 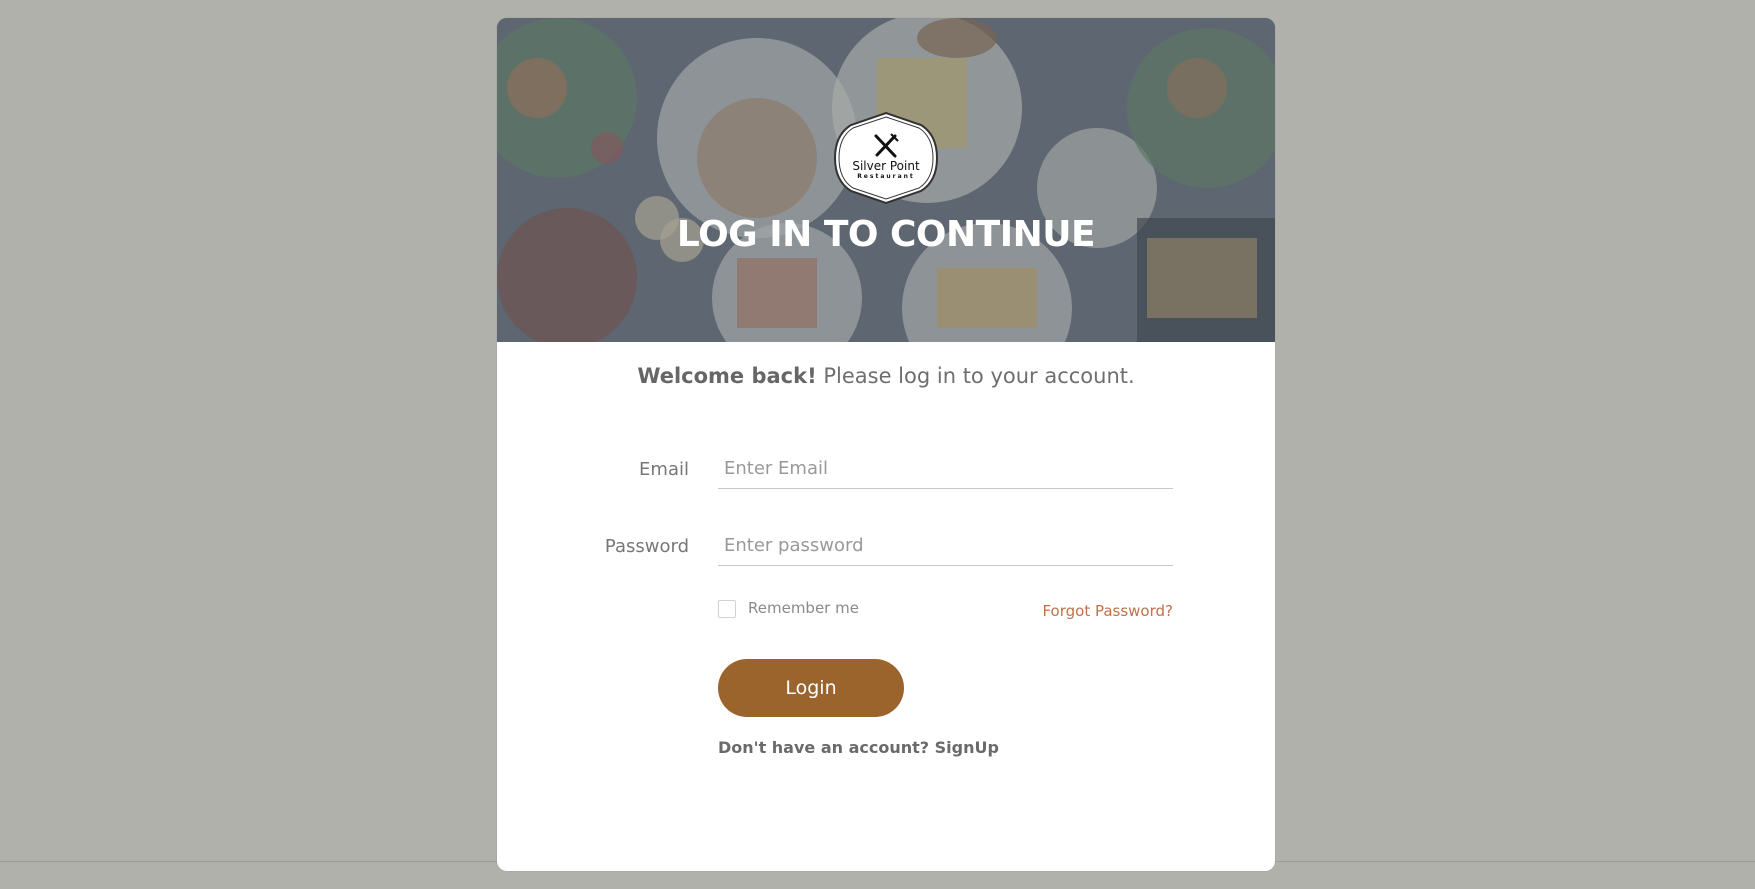 I want to click on welcome-bold: Welcome back!, so click(x=727, y=376).